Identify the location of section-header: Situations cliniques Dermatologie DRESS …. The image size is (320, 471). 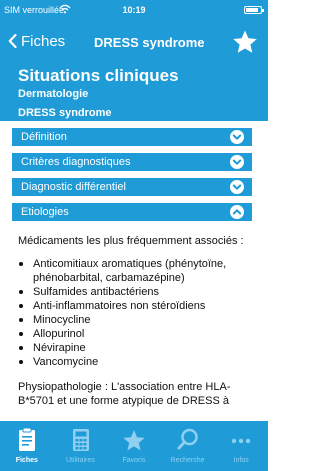
(134, 92).